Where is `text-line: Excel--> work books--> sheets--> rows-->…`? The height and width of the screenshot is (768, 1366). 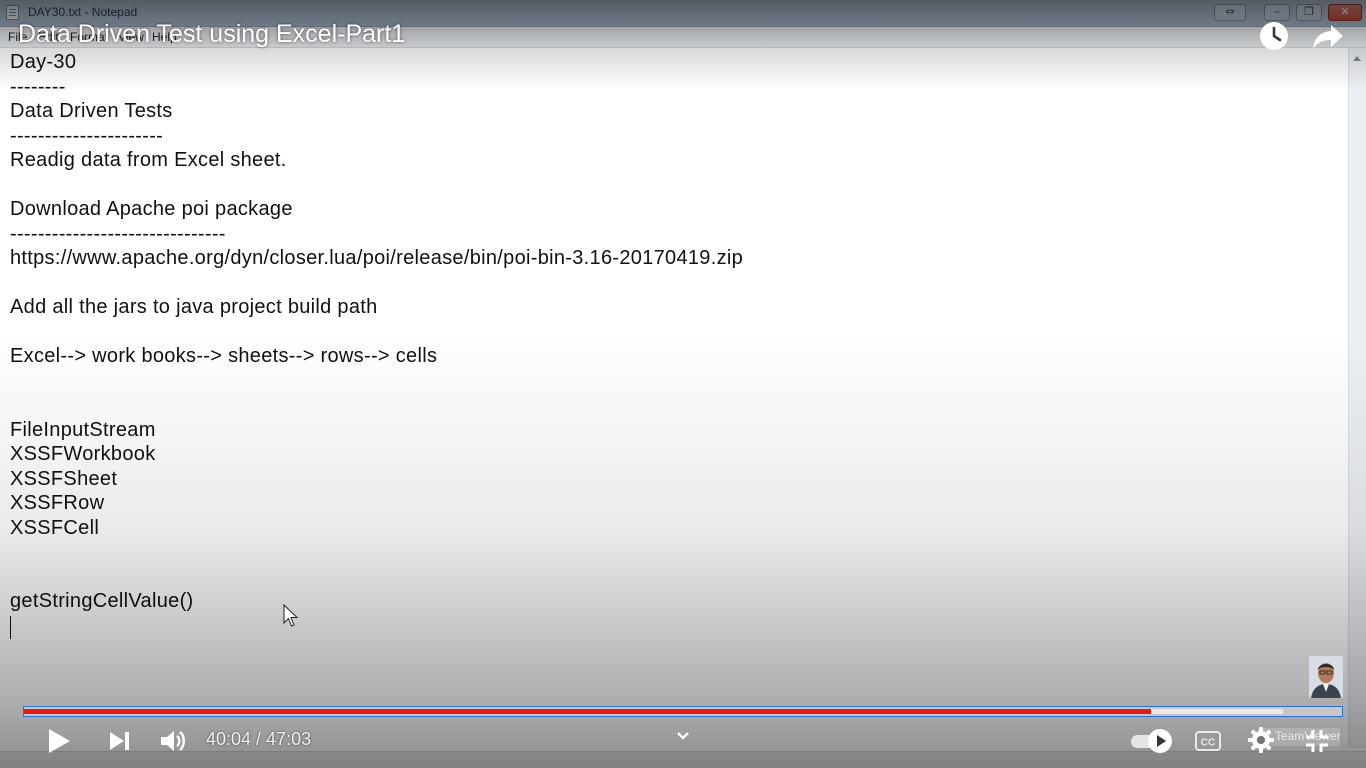
text-line: Excel--> work books--> sheets--> rows-->… is located at coordinates (224, 356).